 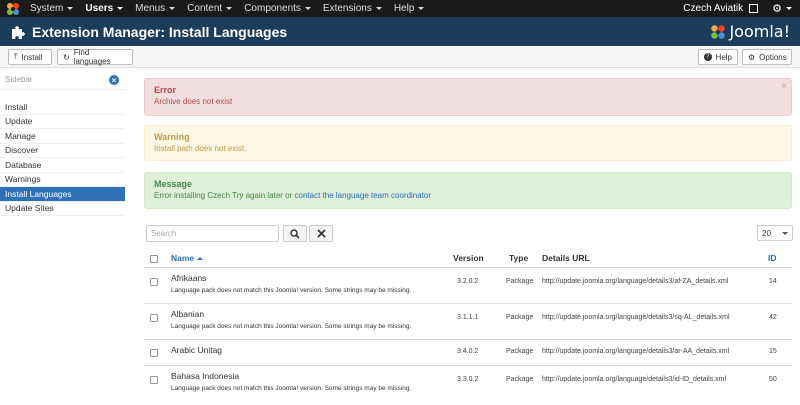 I want to click on error-alert: × Error Archive does not exist, so click(x=468, y=97).